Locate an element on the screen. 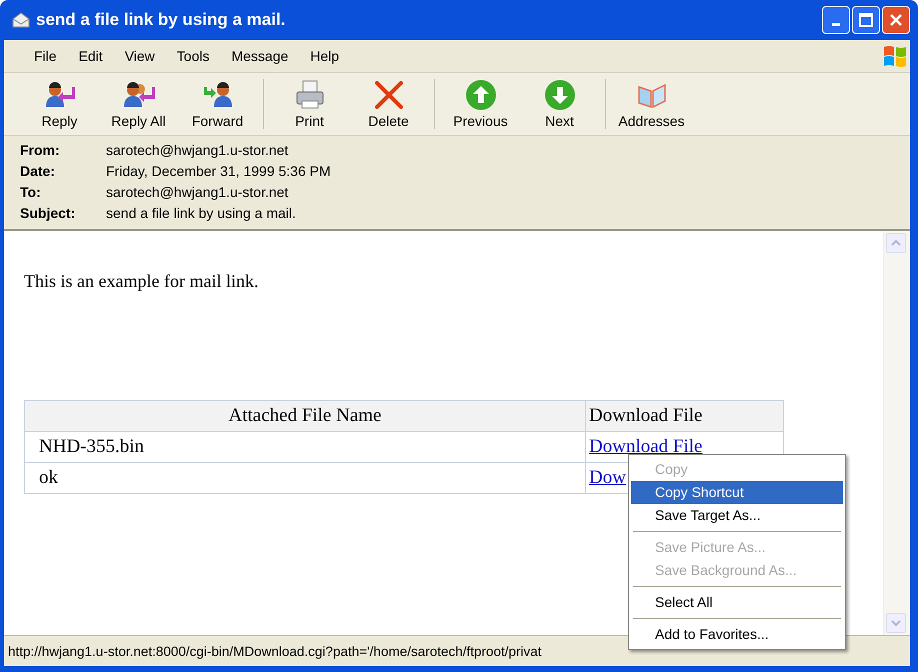  menu-item: Message is located at coordinates (259, 56).